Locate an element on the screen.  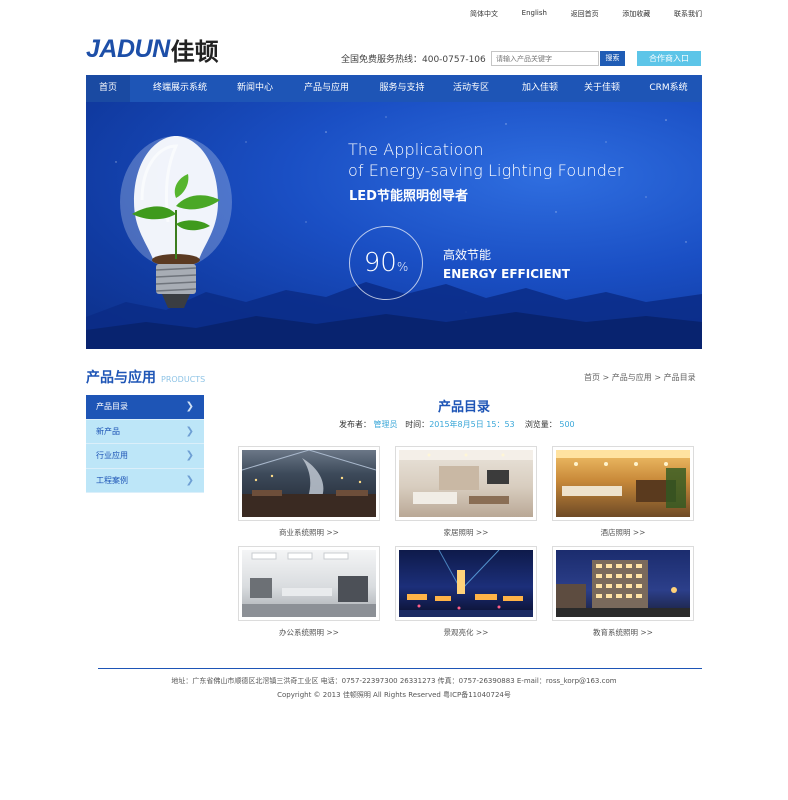
product-caption: 教育系统照明 >> is located at coordinates (623, 632).